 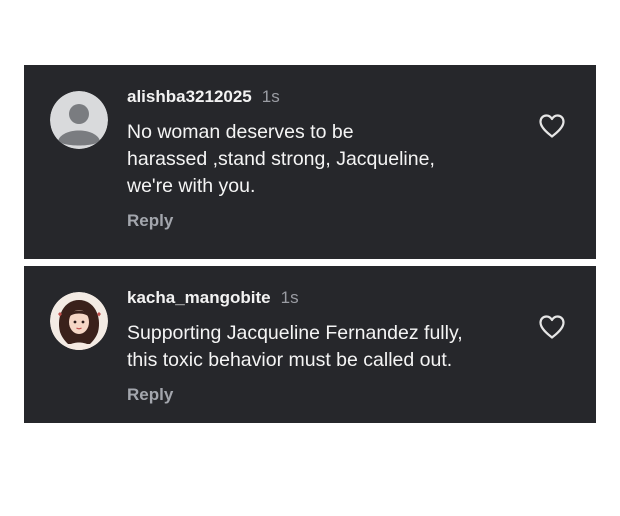 I want to click on comment-text-line: No woman deserves to be, so click(x=240, y=132).